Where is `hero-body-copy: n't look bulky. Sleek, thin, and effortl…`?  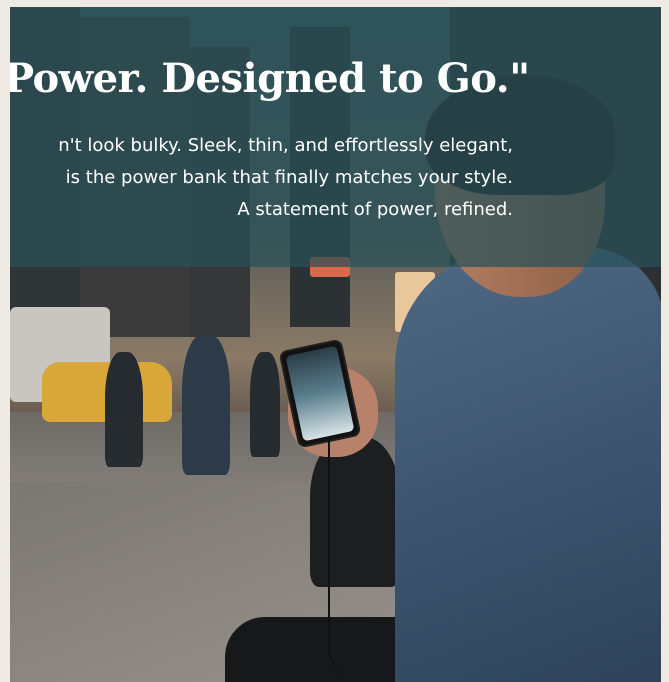 hero-body-copy: n't look bulky. Sleek, thin, and effortl… is located at coordinates (261, 178).